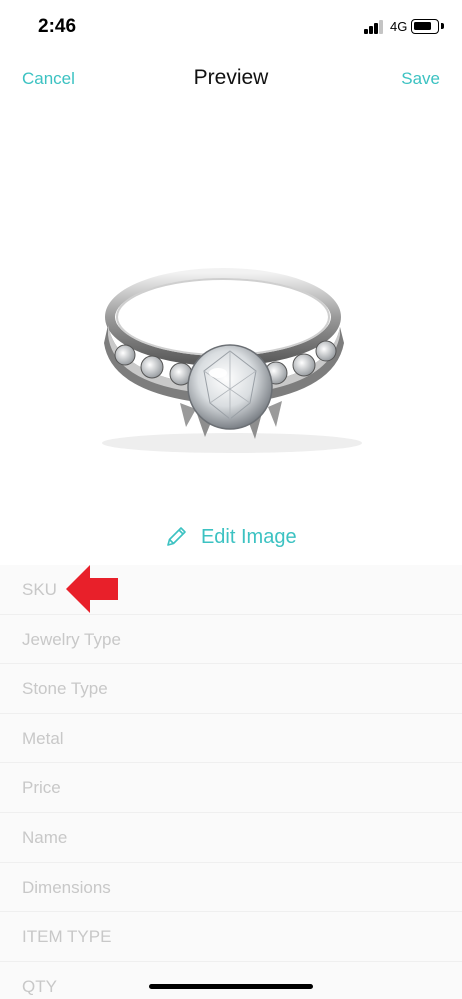  I want to click on battery-icon, so click(425, 26).